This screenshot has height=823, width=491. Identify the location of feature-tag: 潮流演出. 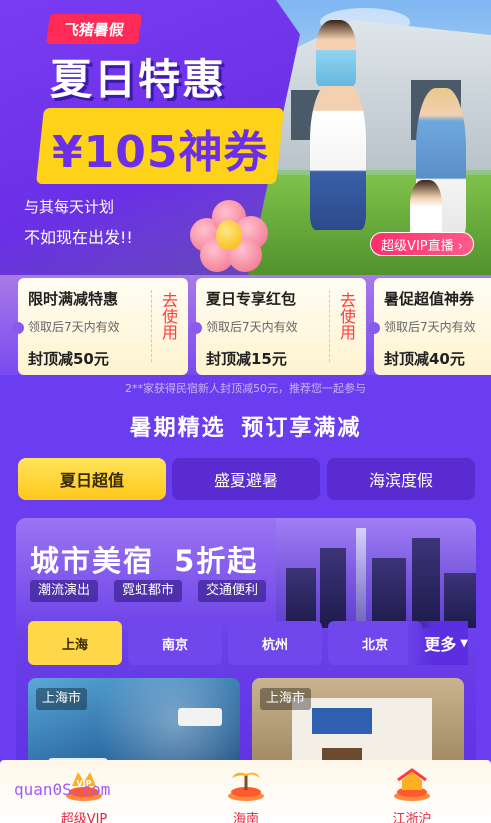
(64, 591).